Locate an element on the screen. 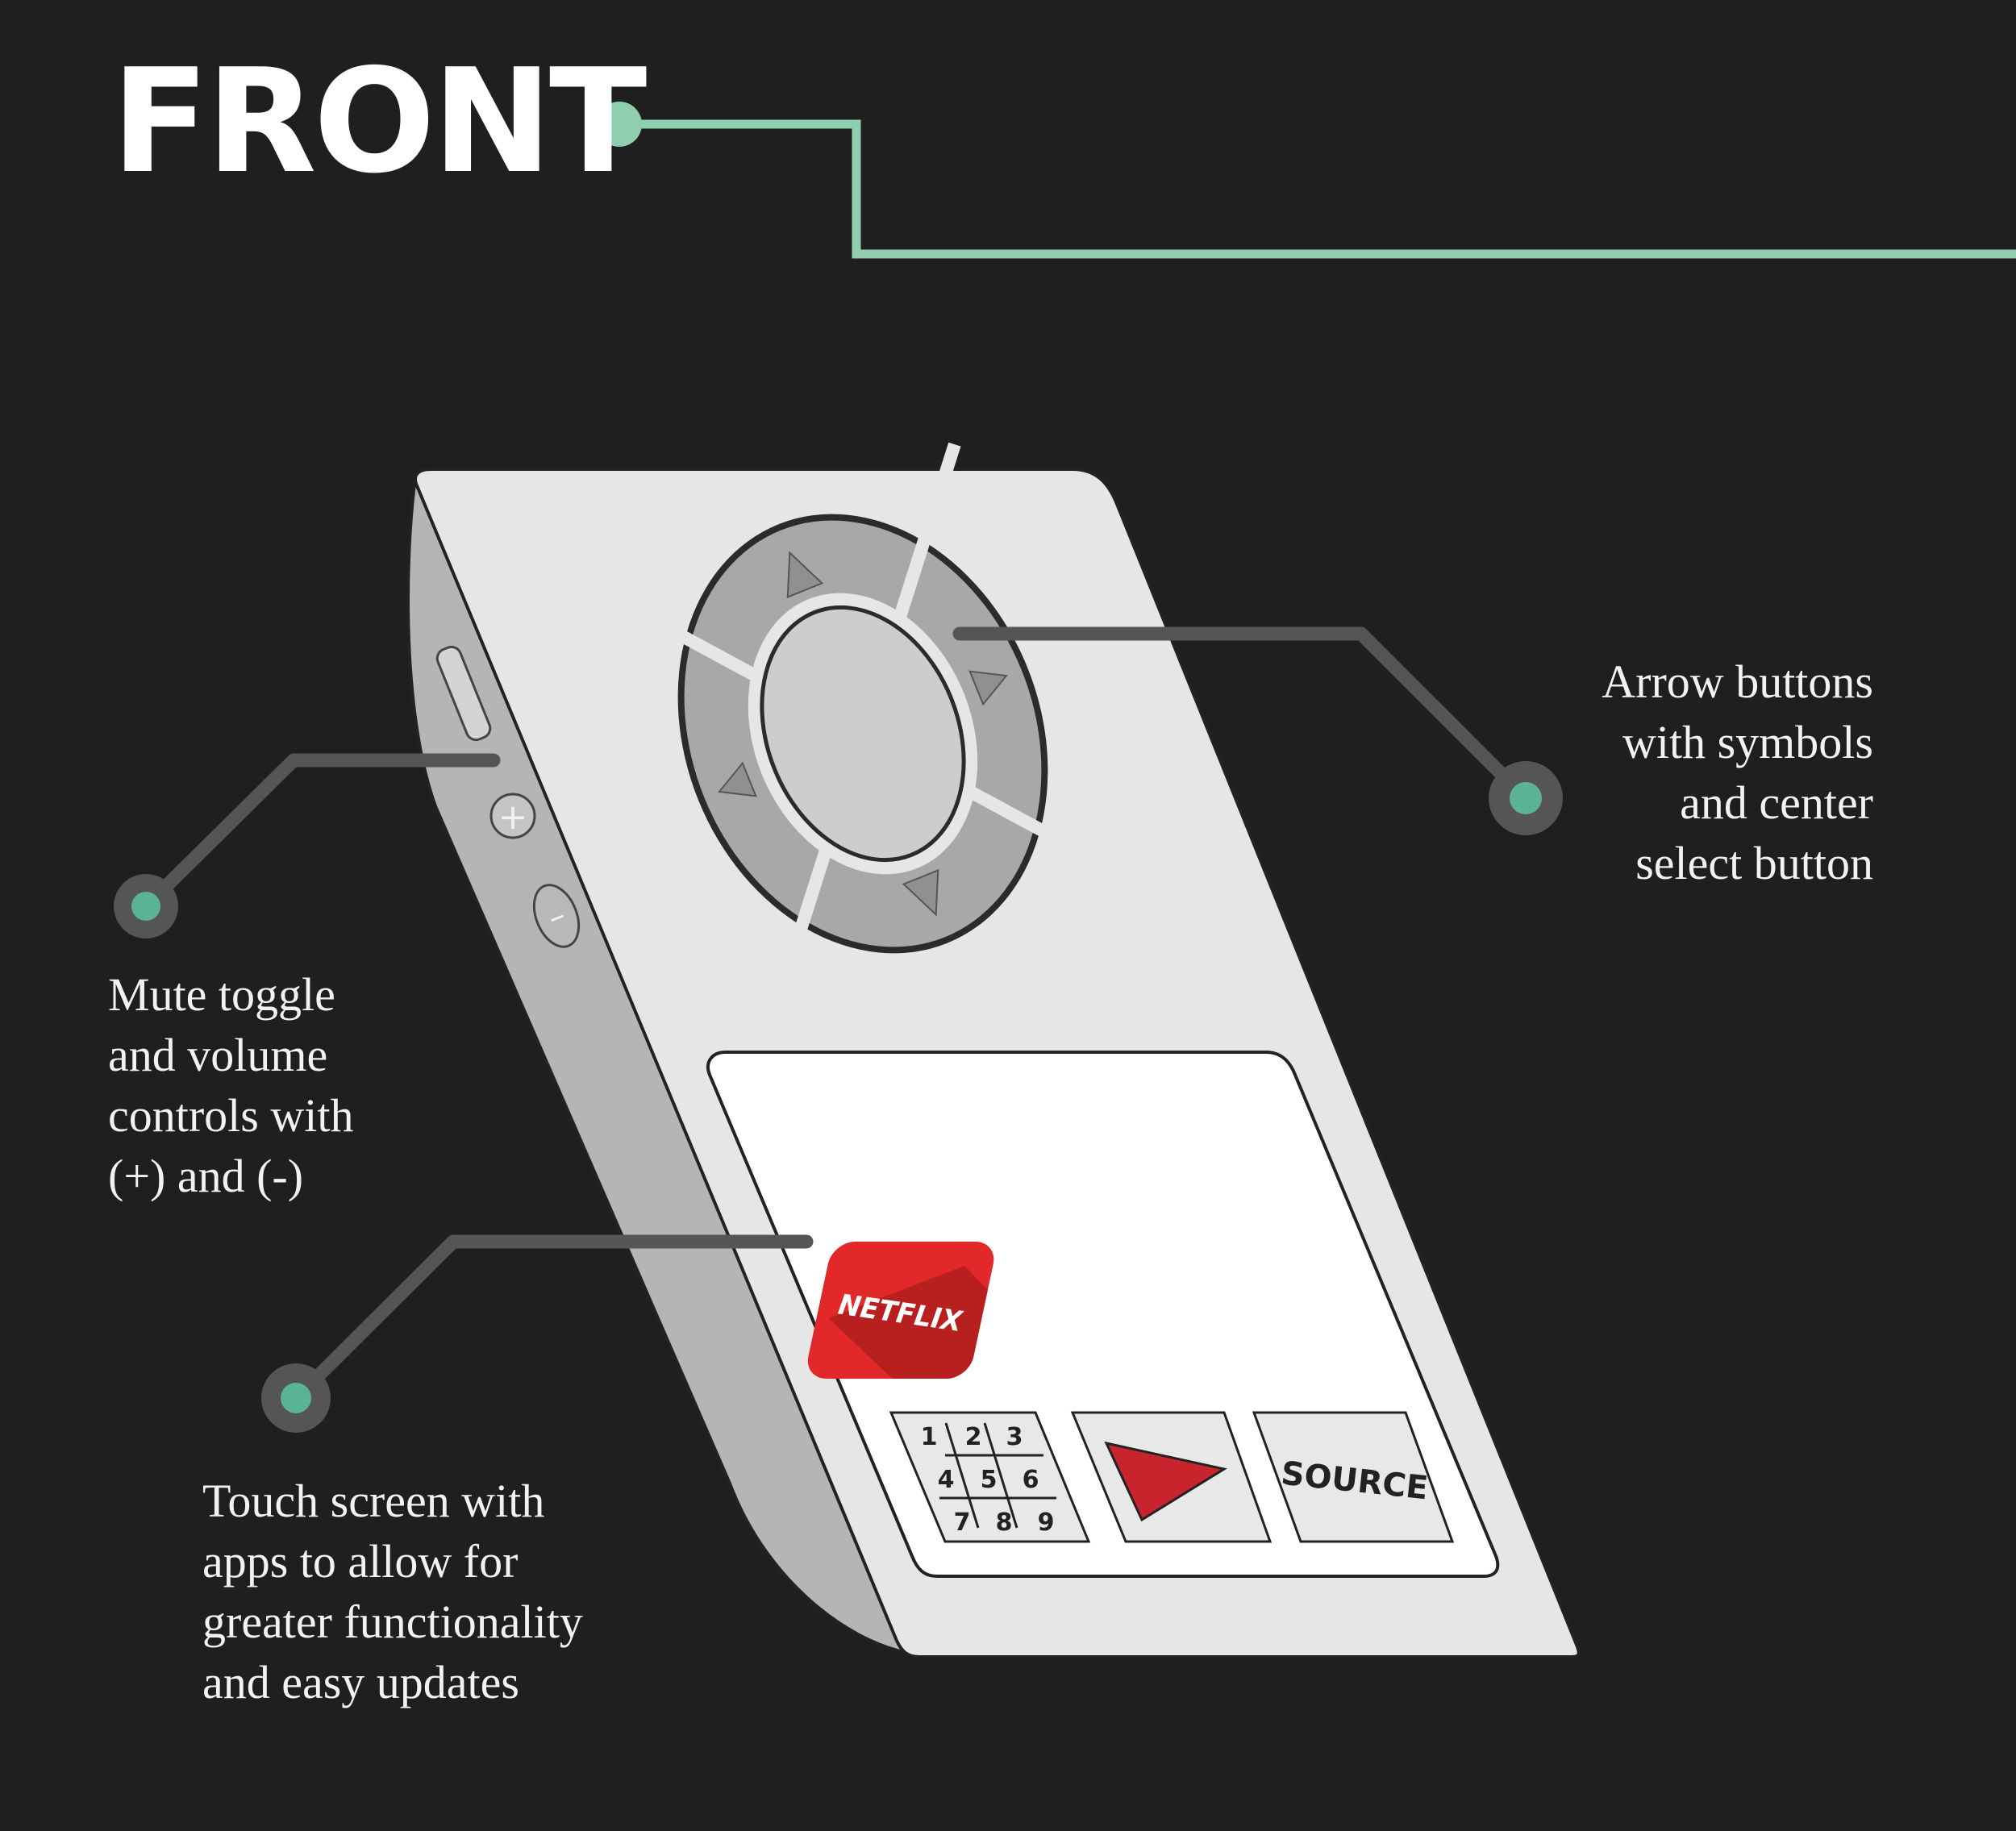 This screenshot has height=1831, width=2016. volume-up-button: + is located at coordinates (512, 816).